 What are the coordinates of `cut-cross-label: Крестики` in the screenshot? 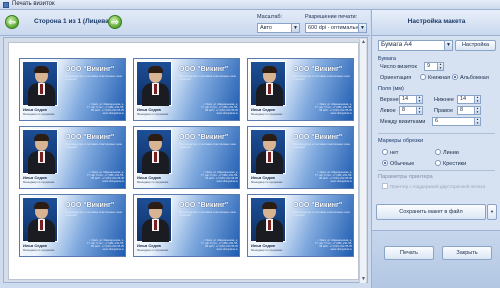 It's located at (455, 164).